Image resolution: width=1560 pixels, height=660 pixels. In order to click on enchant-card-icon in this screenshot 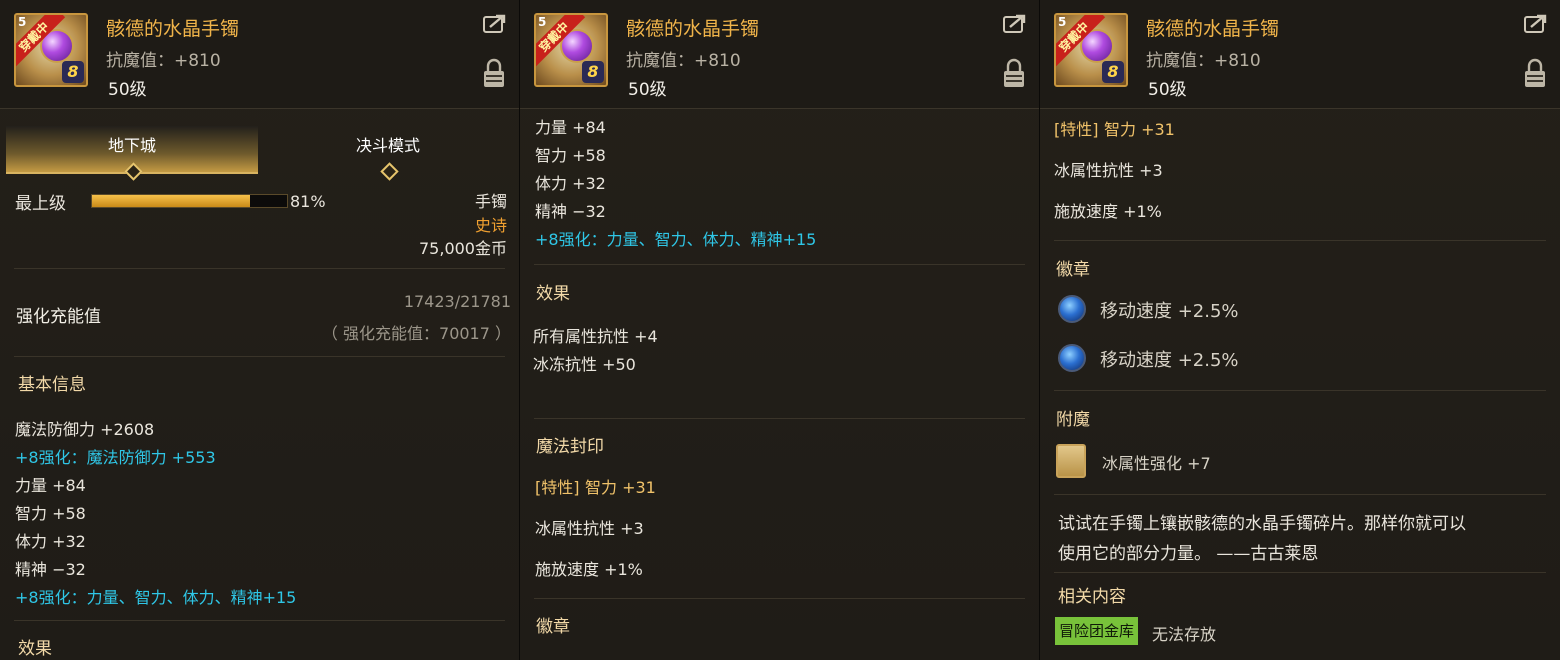, I will do `click(1071, 461)`.